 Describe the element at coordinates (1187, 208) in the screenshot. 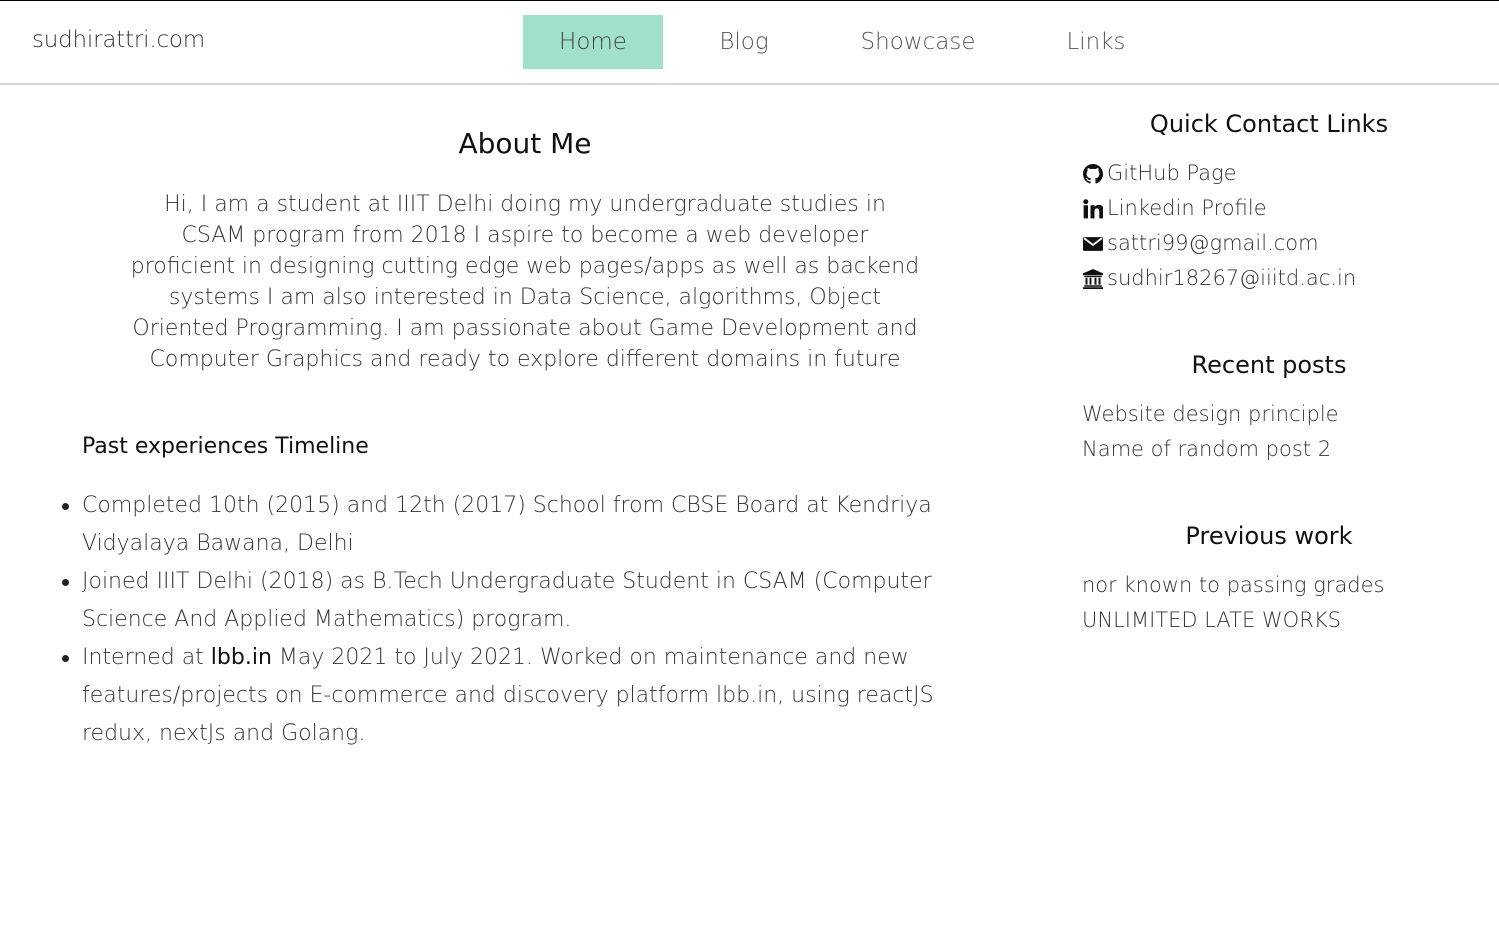

I see `linkedin-link: Linkedin Profile` at that location.